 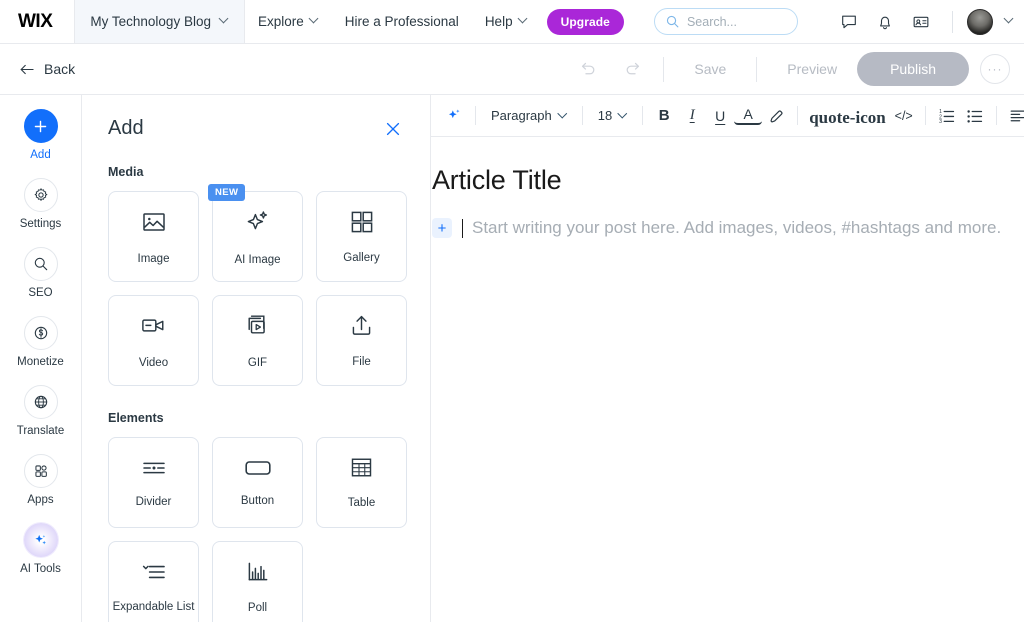 I want to click on sidebar-item-seo: SEO, so click(x=40, y=273).